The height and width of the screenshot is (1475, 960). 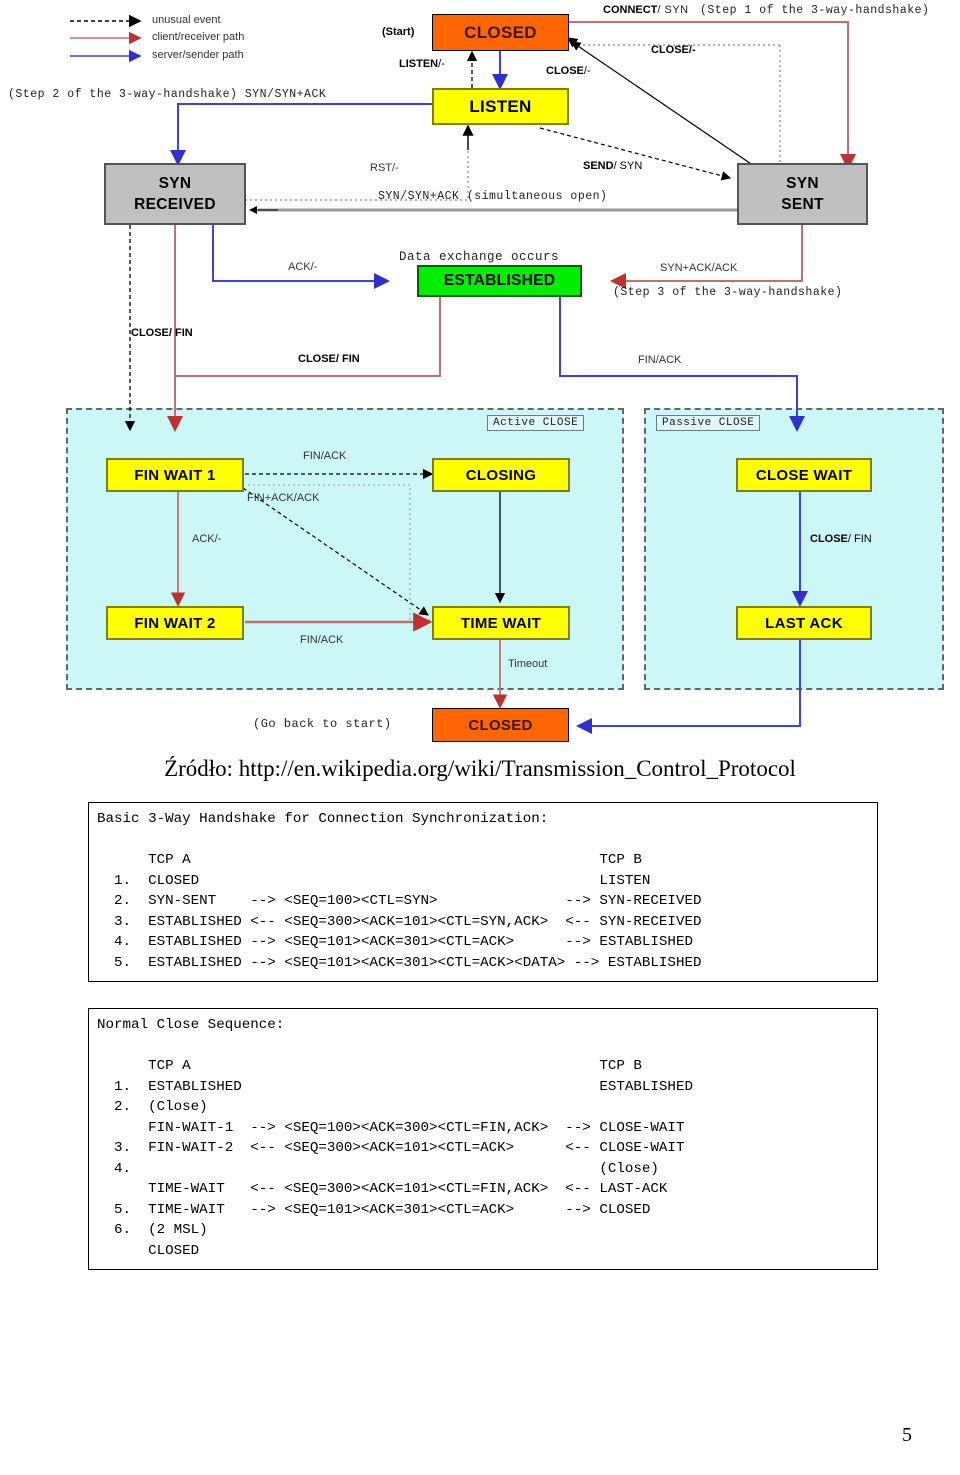 What do you see at coordinates (804, 623) in the screenshot?
I see `state-last-ack: LAST ACK` at bounding box center [804, 623].